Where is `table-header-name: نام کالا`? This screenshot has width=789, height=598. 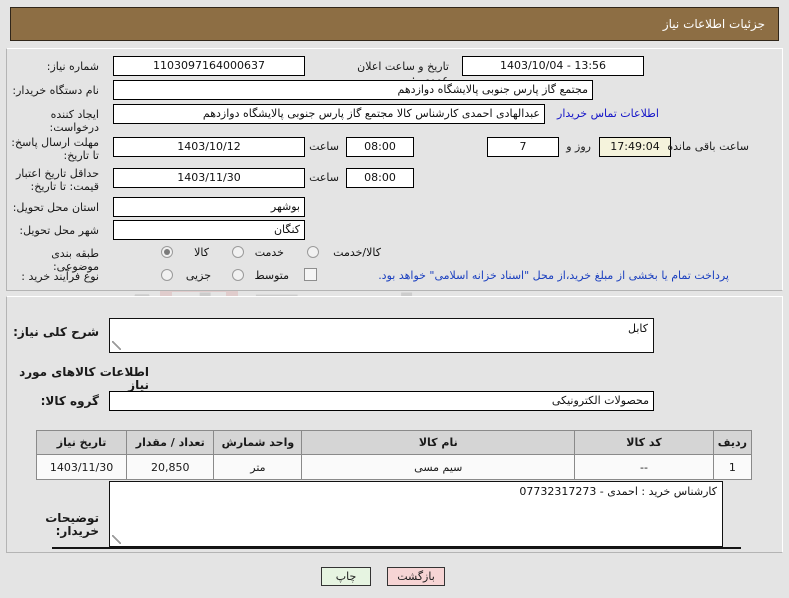 table-header-name: نام کالا is located at coordinates (438, 442).